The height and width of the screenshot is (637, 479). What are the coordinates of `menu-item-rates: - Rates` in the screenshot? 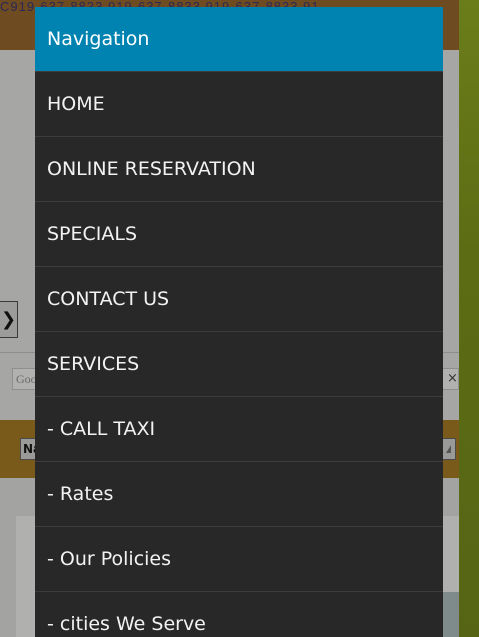 It's located at (239, 493).